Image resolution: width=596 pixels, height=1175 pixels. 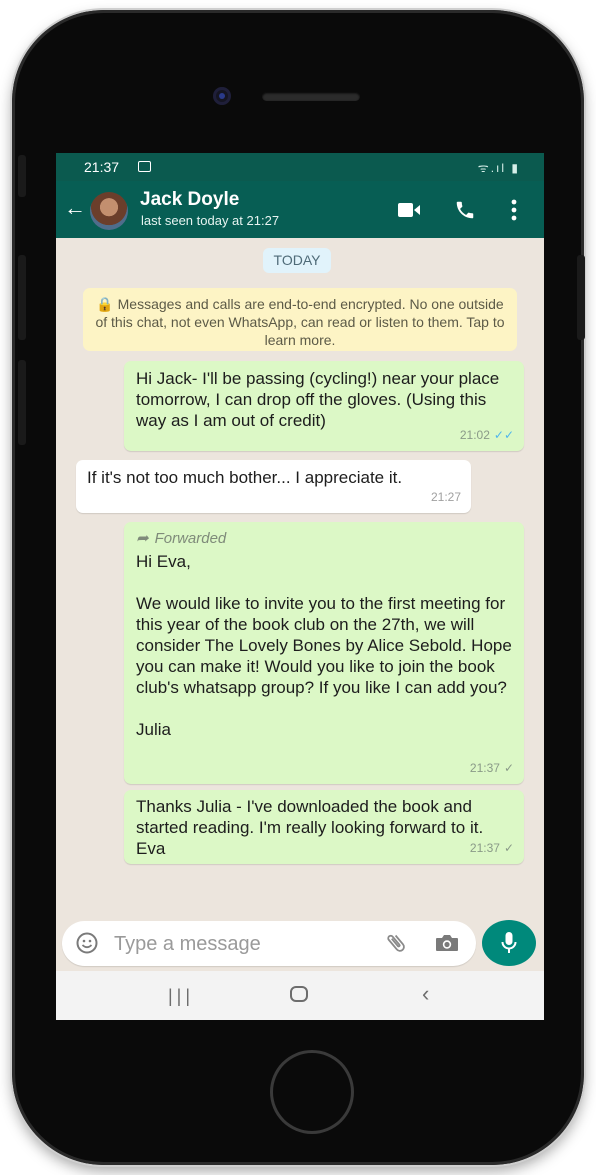 I want to click on forward-arrow-icon: ➦, so click(x=142, y=538).